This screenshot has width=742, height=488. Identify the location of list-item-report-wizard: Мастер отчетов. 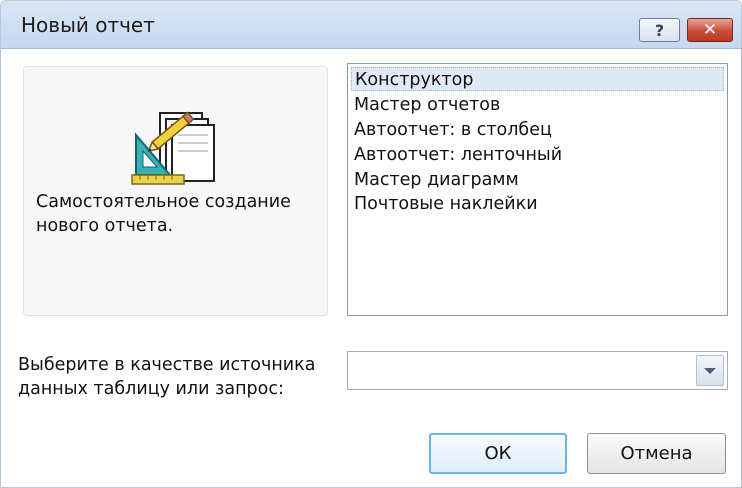
(425, 105).